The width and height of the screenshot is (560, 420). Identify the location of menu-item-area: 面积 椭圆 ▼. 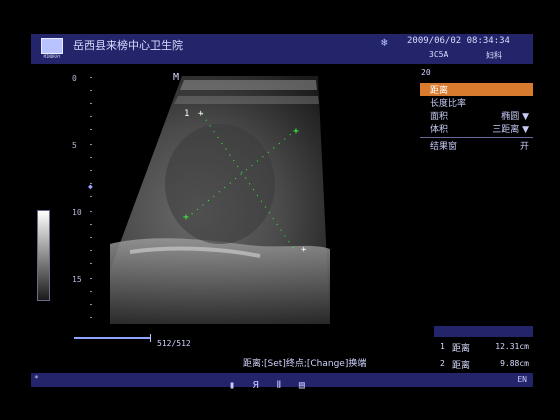
(476, 115).